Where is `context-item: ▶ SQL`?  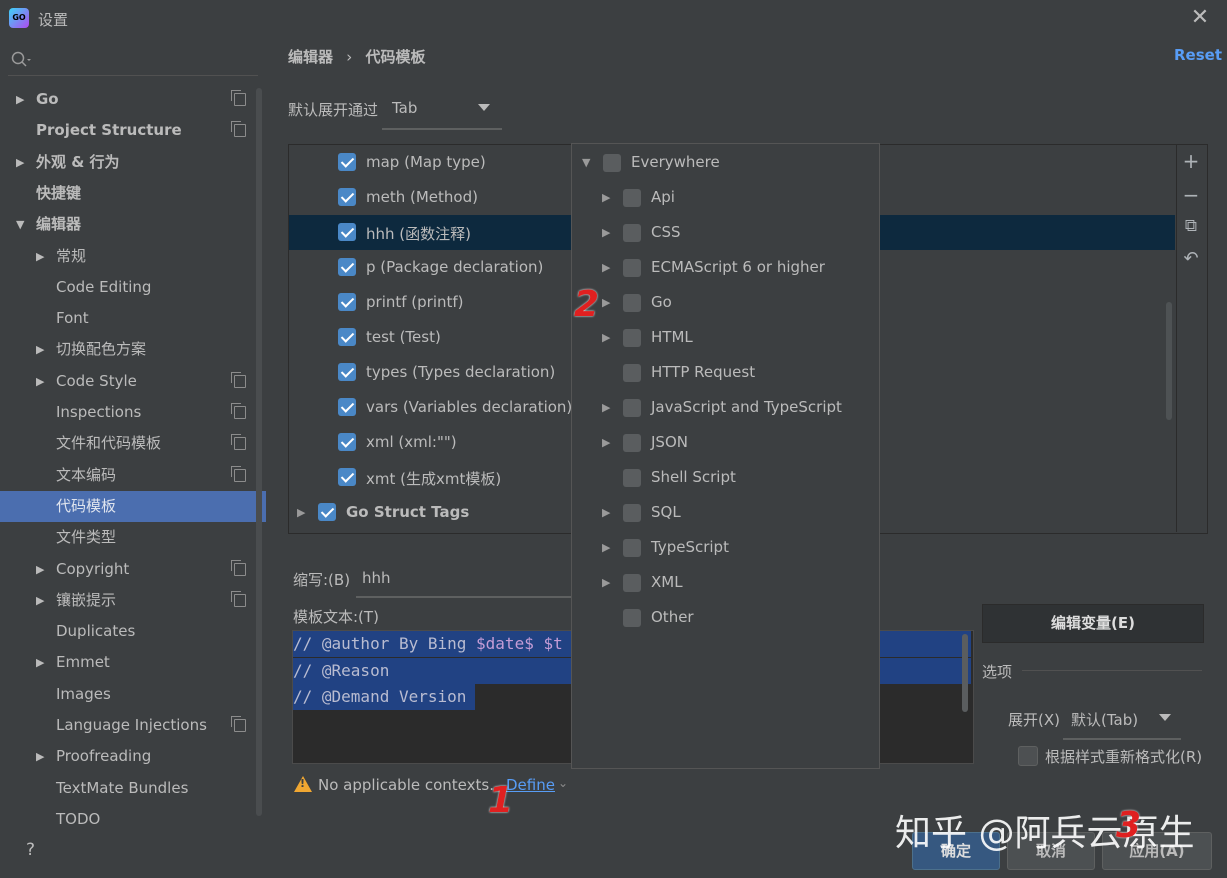
context-item: ▶ SQL is located at coordinates (722, 512).